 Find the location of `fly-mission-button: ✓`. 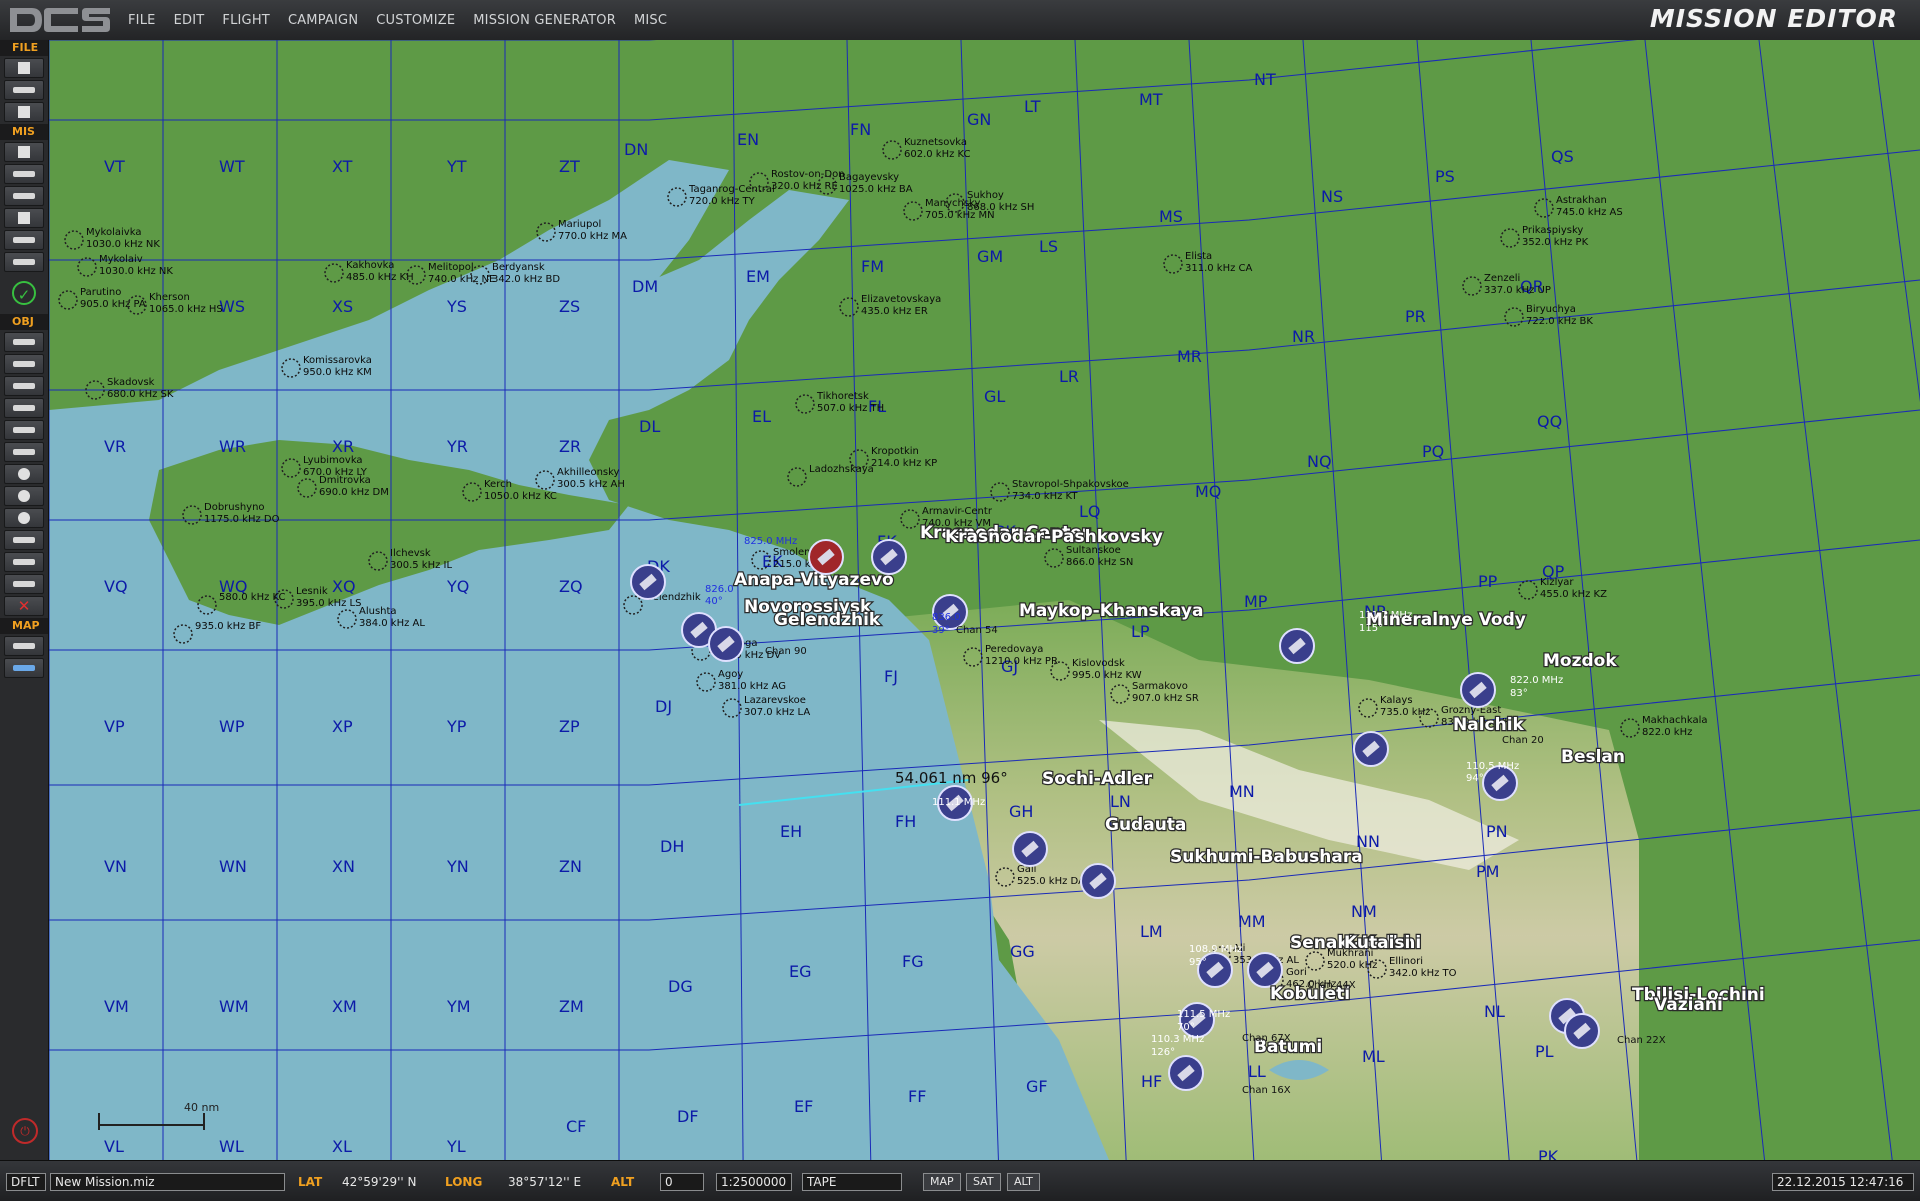

fly-mission-button: ✓ is located at coordinates (24, 293).